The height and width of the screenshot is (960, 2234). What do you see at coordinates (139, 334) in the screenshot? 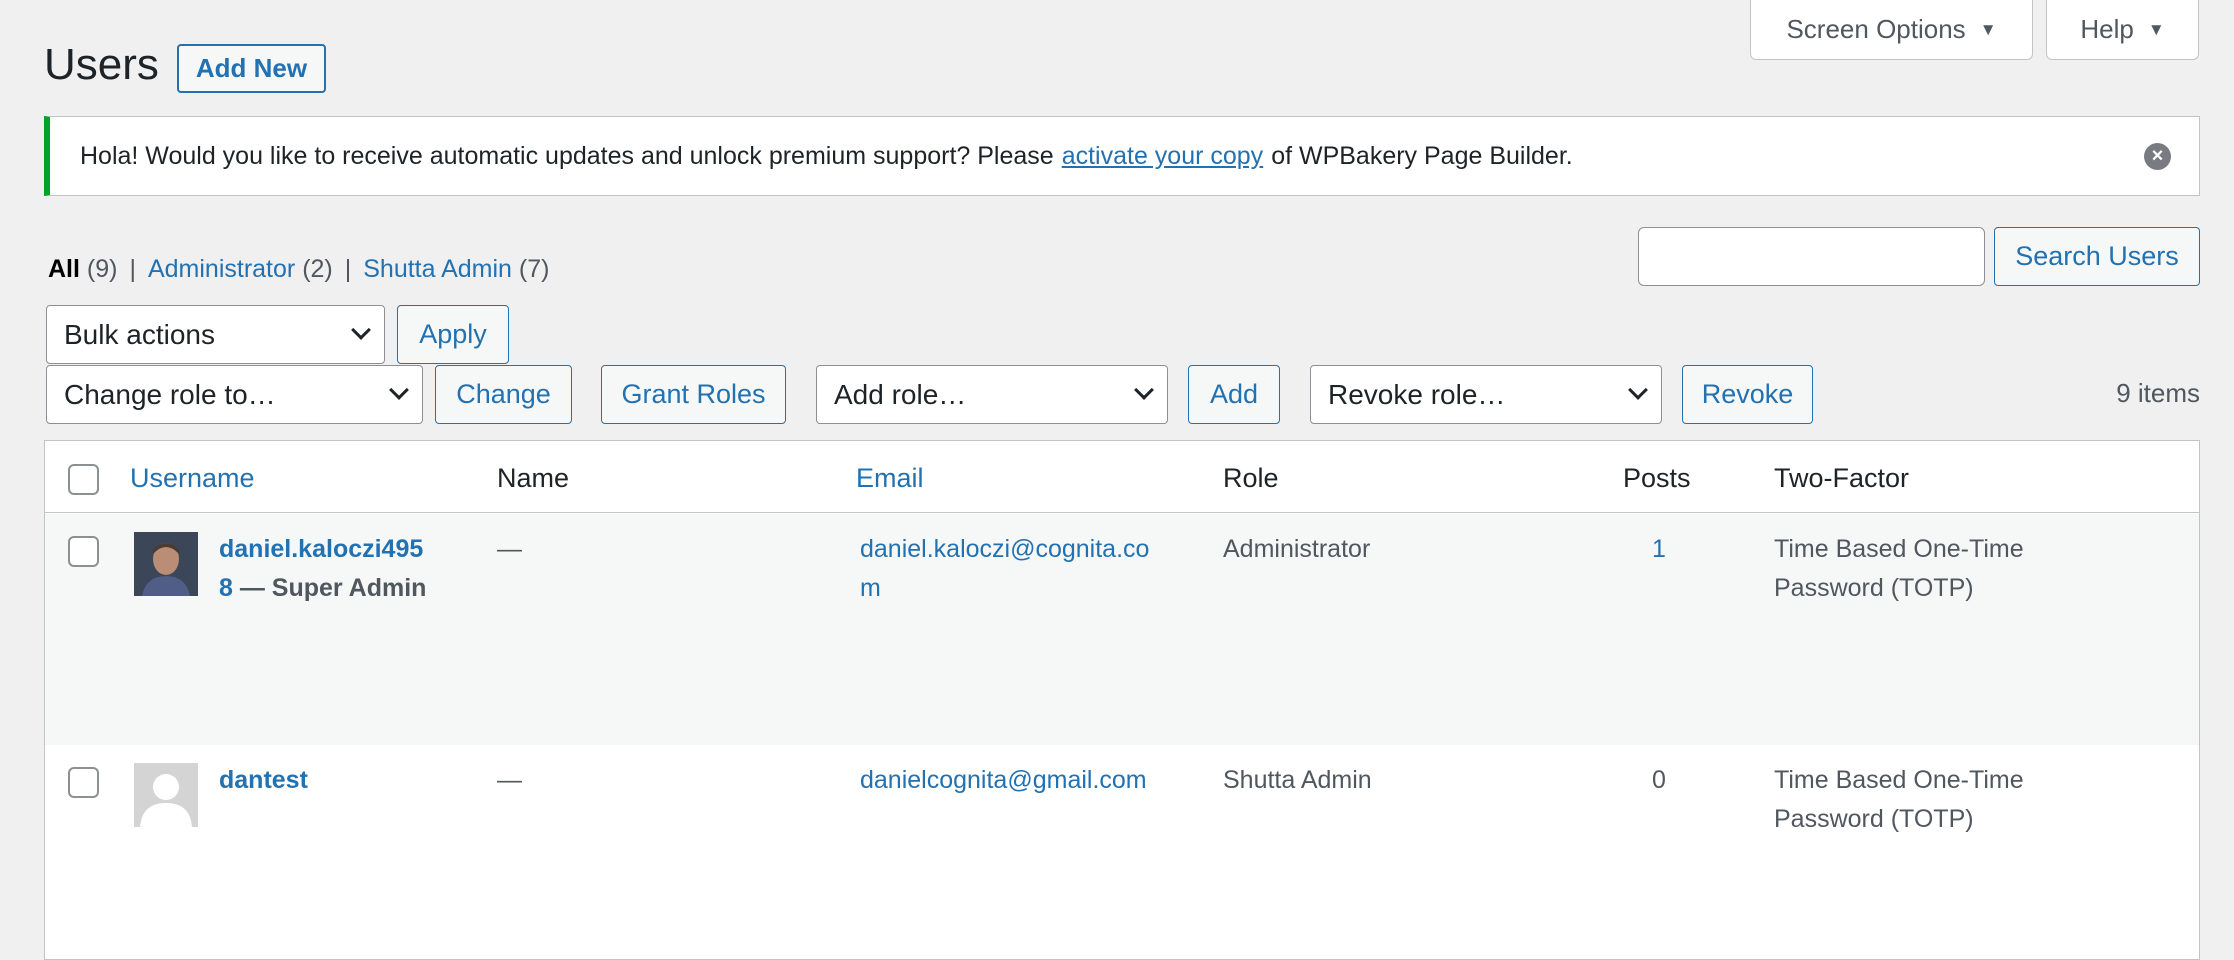
I see `bulk-actions-value: Bulk actions` at bounding box center [139, 334].